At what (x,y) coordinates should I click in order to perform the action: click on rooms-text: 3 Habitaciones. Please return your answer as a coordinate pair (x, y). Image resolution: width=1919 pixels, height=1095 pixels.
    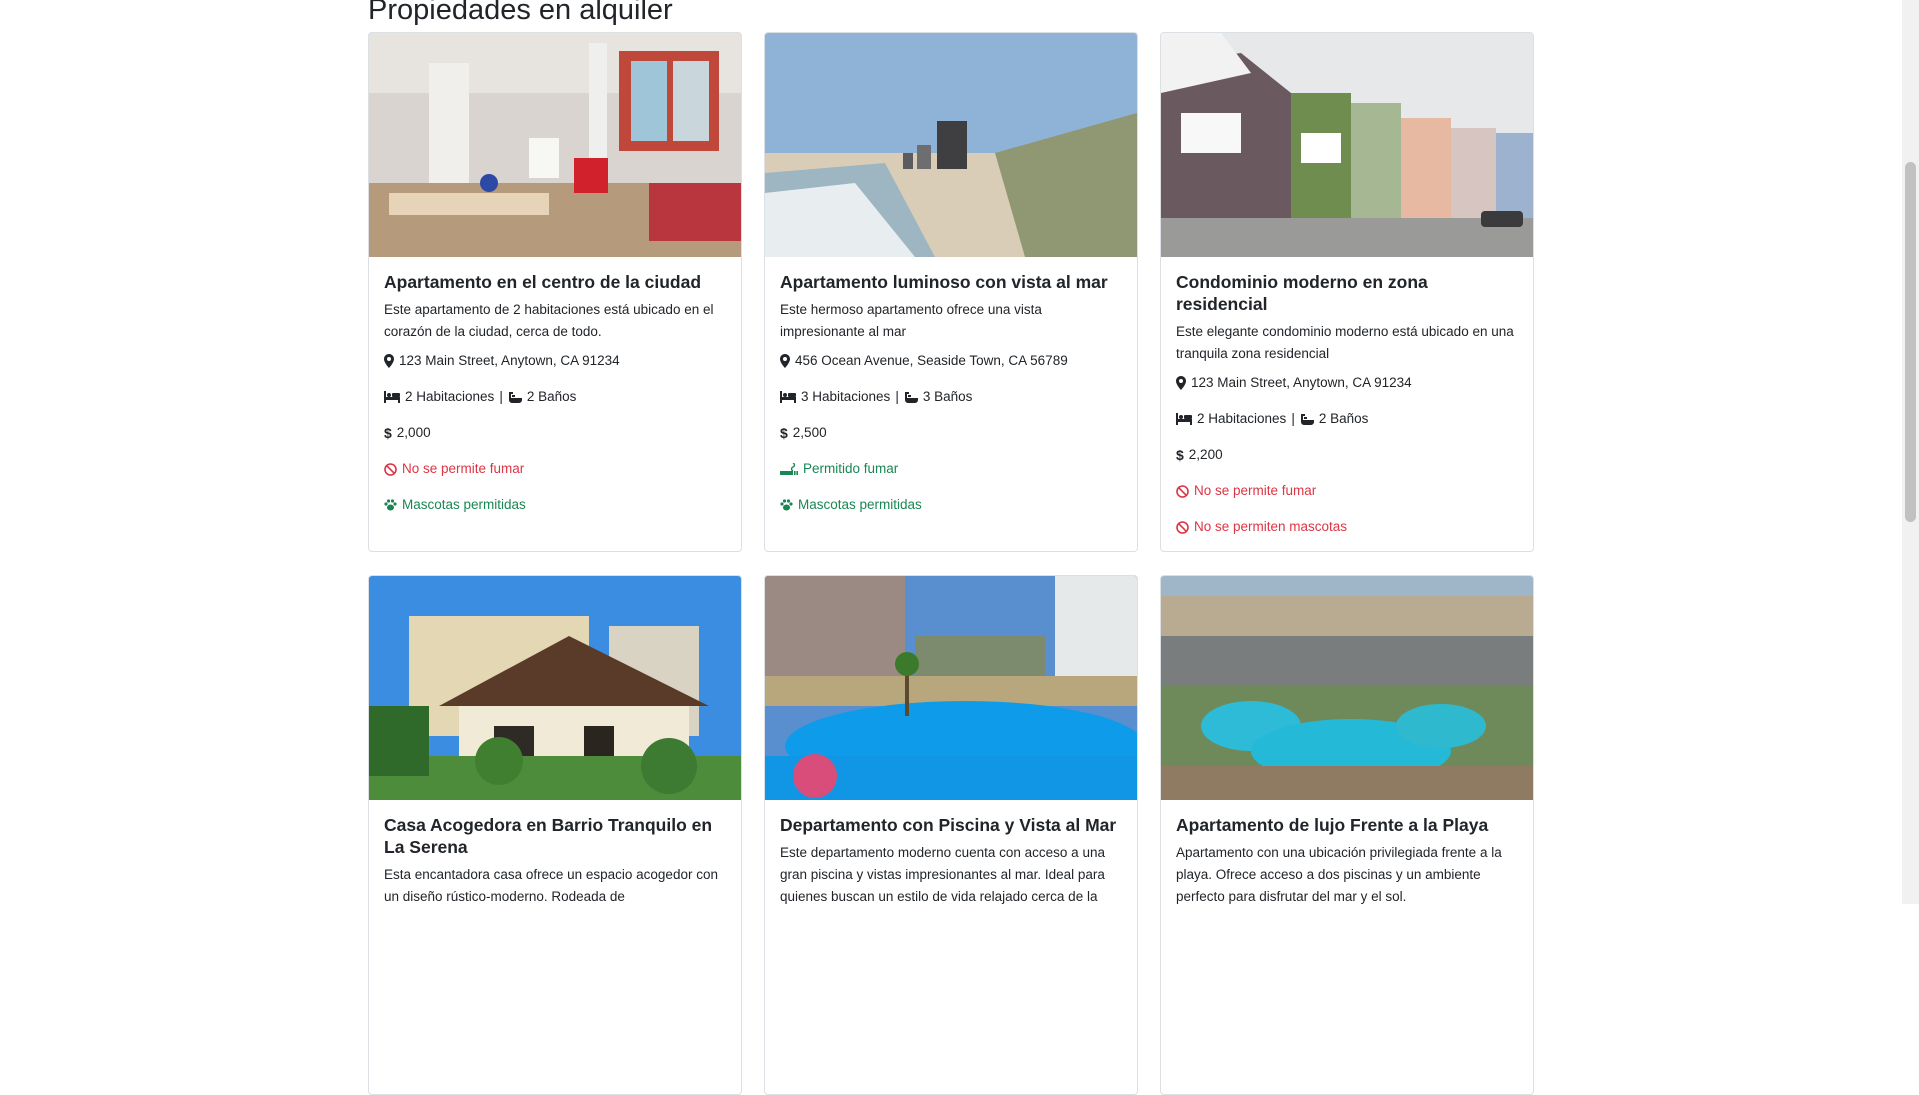
    Looking at the image, I should click on (846, 396).